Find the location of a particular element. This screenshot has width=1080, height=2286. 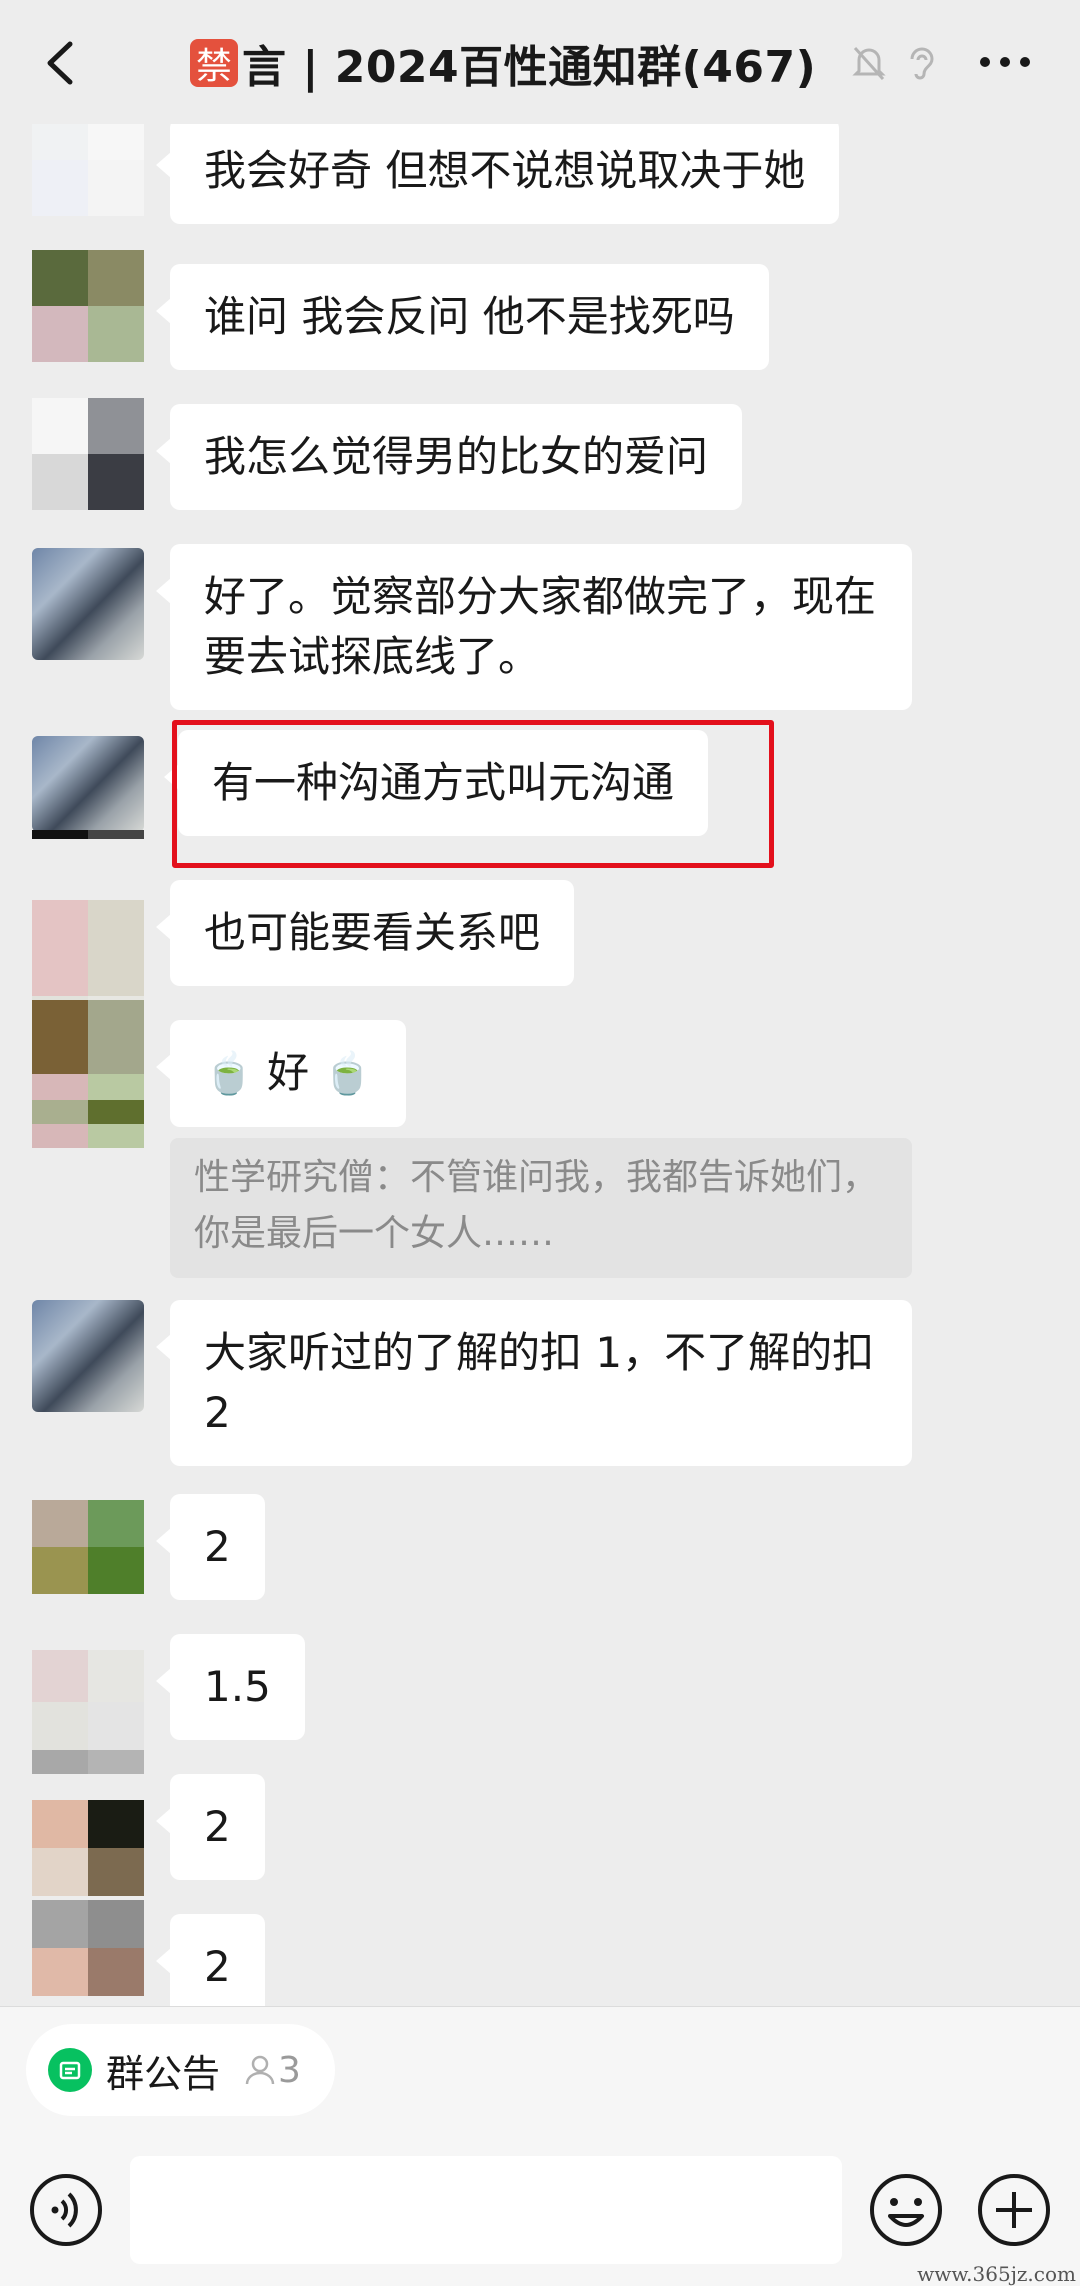

ban-badge: 禁 is located at coordinates (214, 63).